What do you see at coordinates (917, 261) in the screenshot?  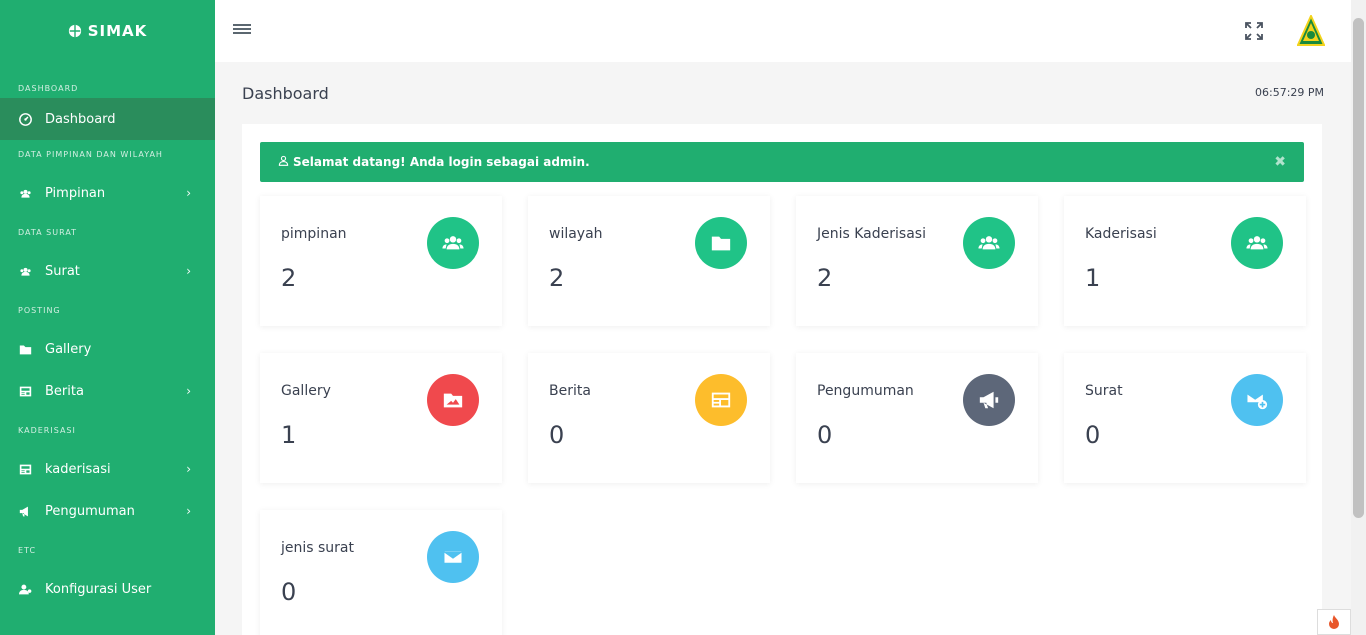 I see `stat-card-jenis-kaderisasi: Jenis Kaderisasi 2` at bounding box center [917, 261].